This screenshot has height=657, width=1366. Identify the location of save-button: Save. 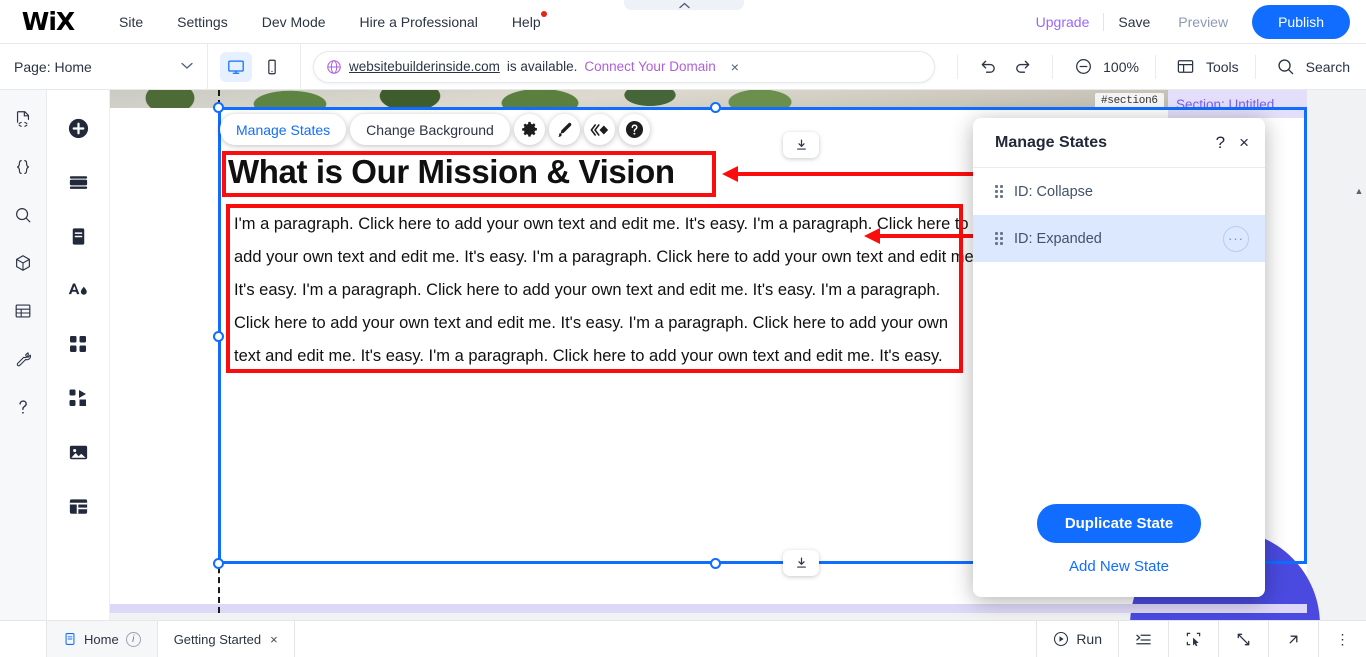
(1134, 22).